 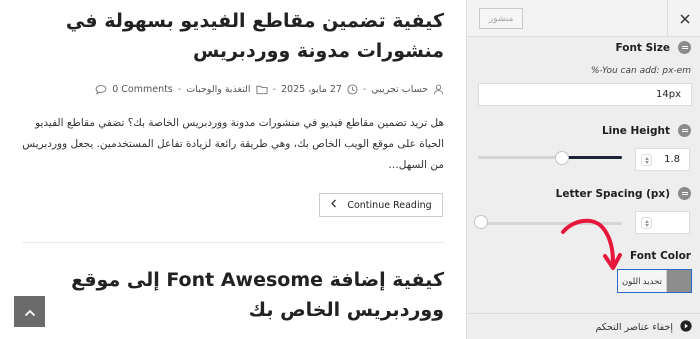 I want to click on letter-spacing-label-row: Letter Spacing (px), so click(x=623, y=193).